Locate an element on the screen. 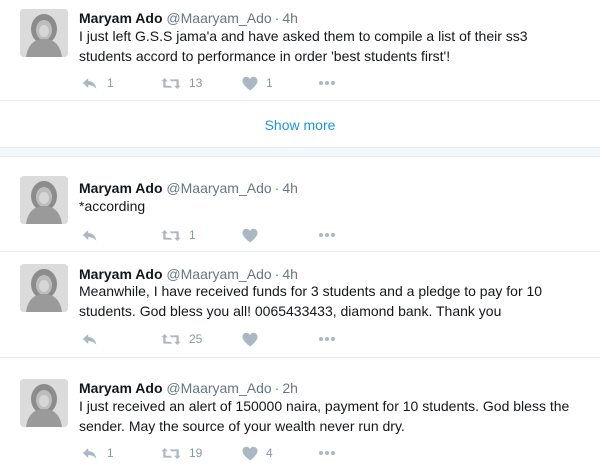 The image size is (600, 475). retweet-button: 25 is located at coordinates (181, 339).